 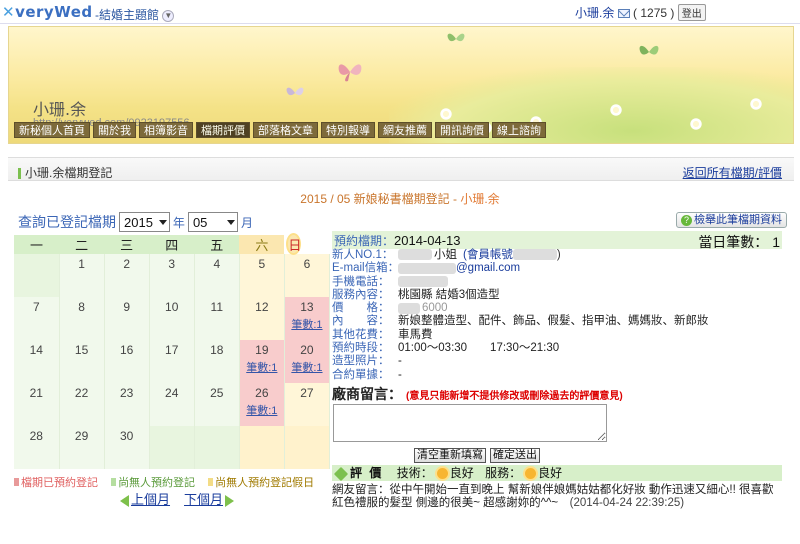 I want to click on day-number: 12, so click(x=262, y=307).